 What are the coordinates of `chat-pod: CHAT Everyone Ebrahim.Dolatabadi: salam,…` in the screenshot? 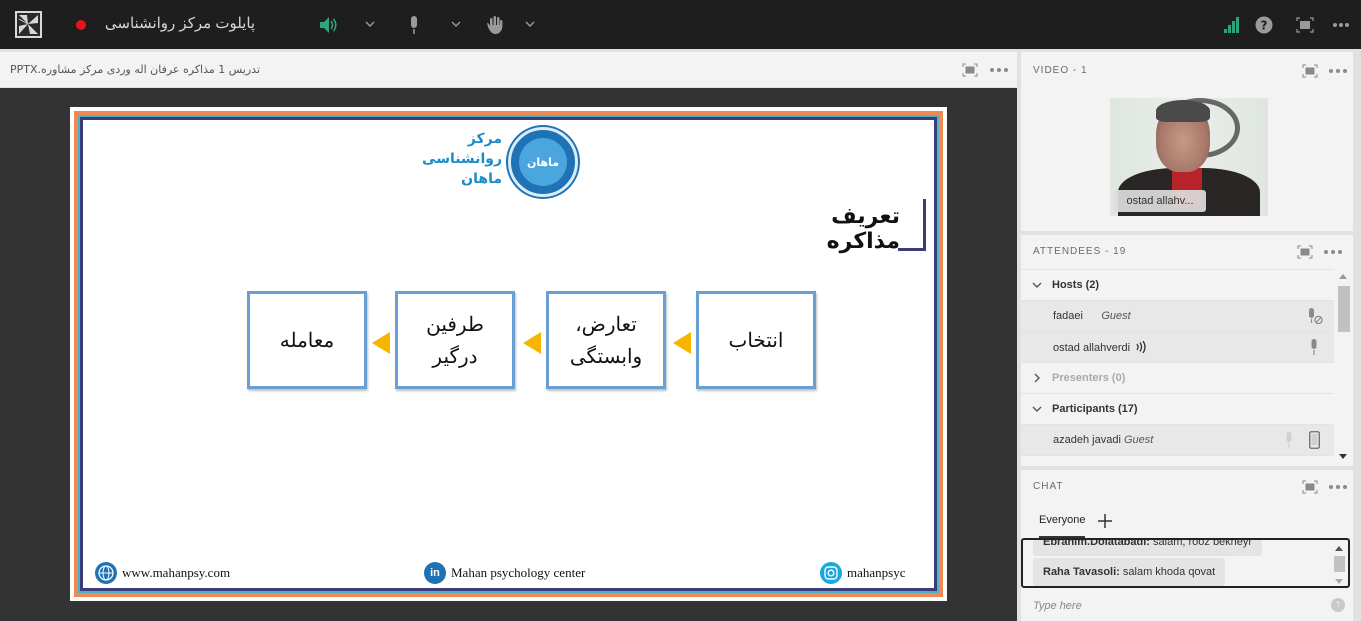 It's located at (1187, 545).